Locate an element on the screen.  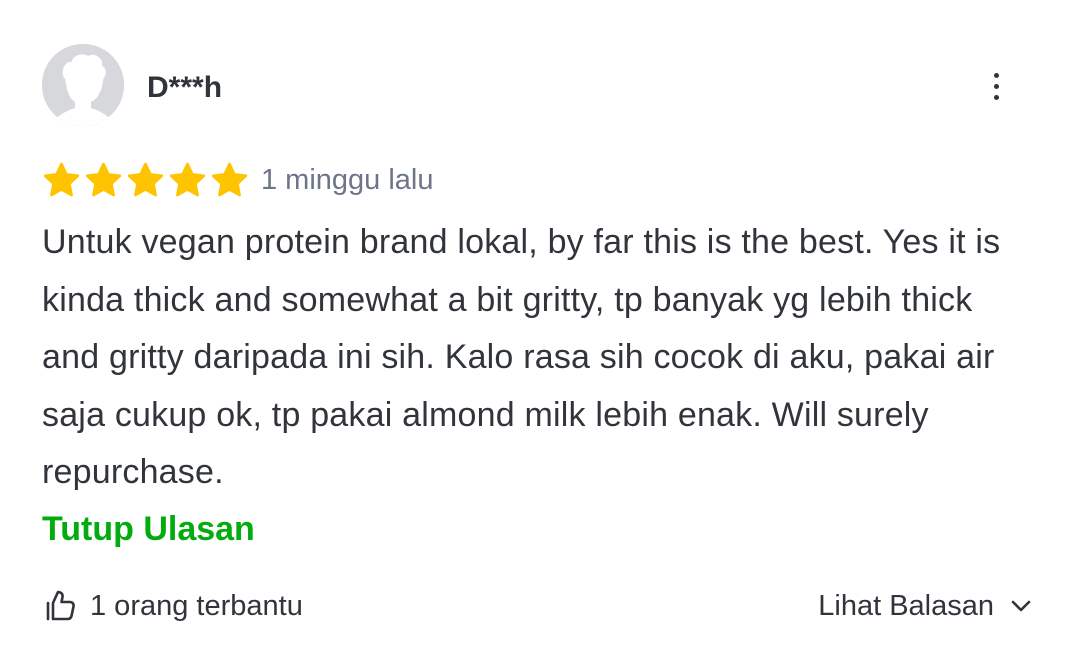
more-vertical-icon is located at coordinates (996, 75).